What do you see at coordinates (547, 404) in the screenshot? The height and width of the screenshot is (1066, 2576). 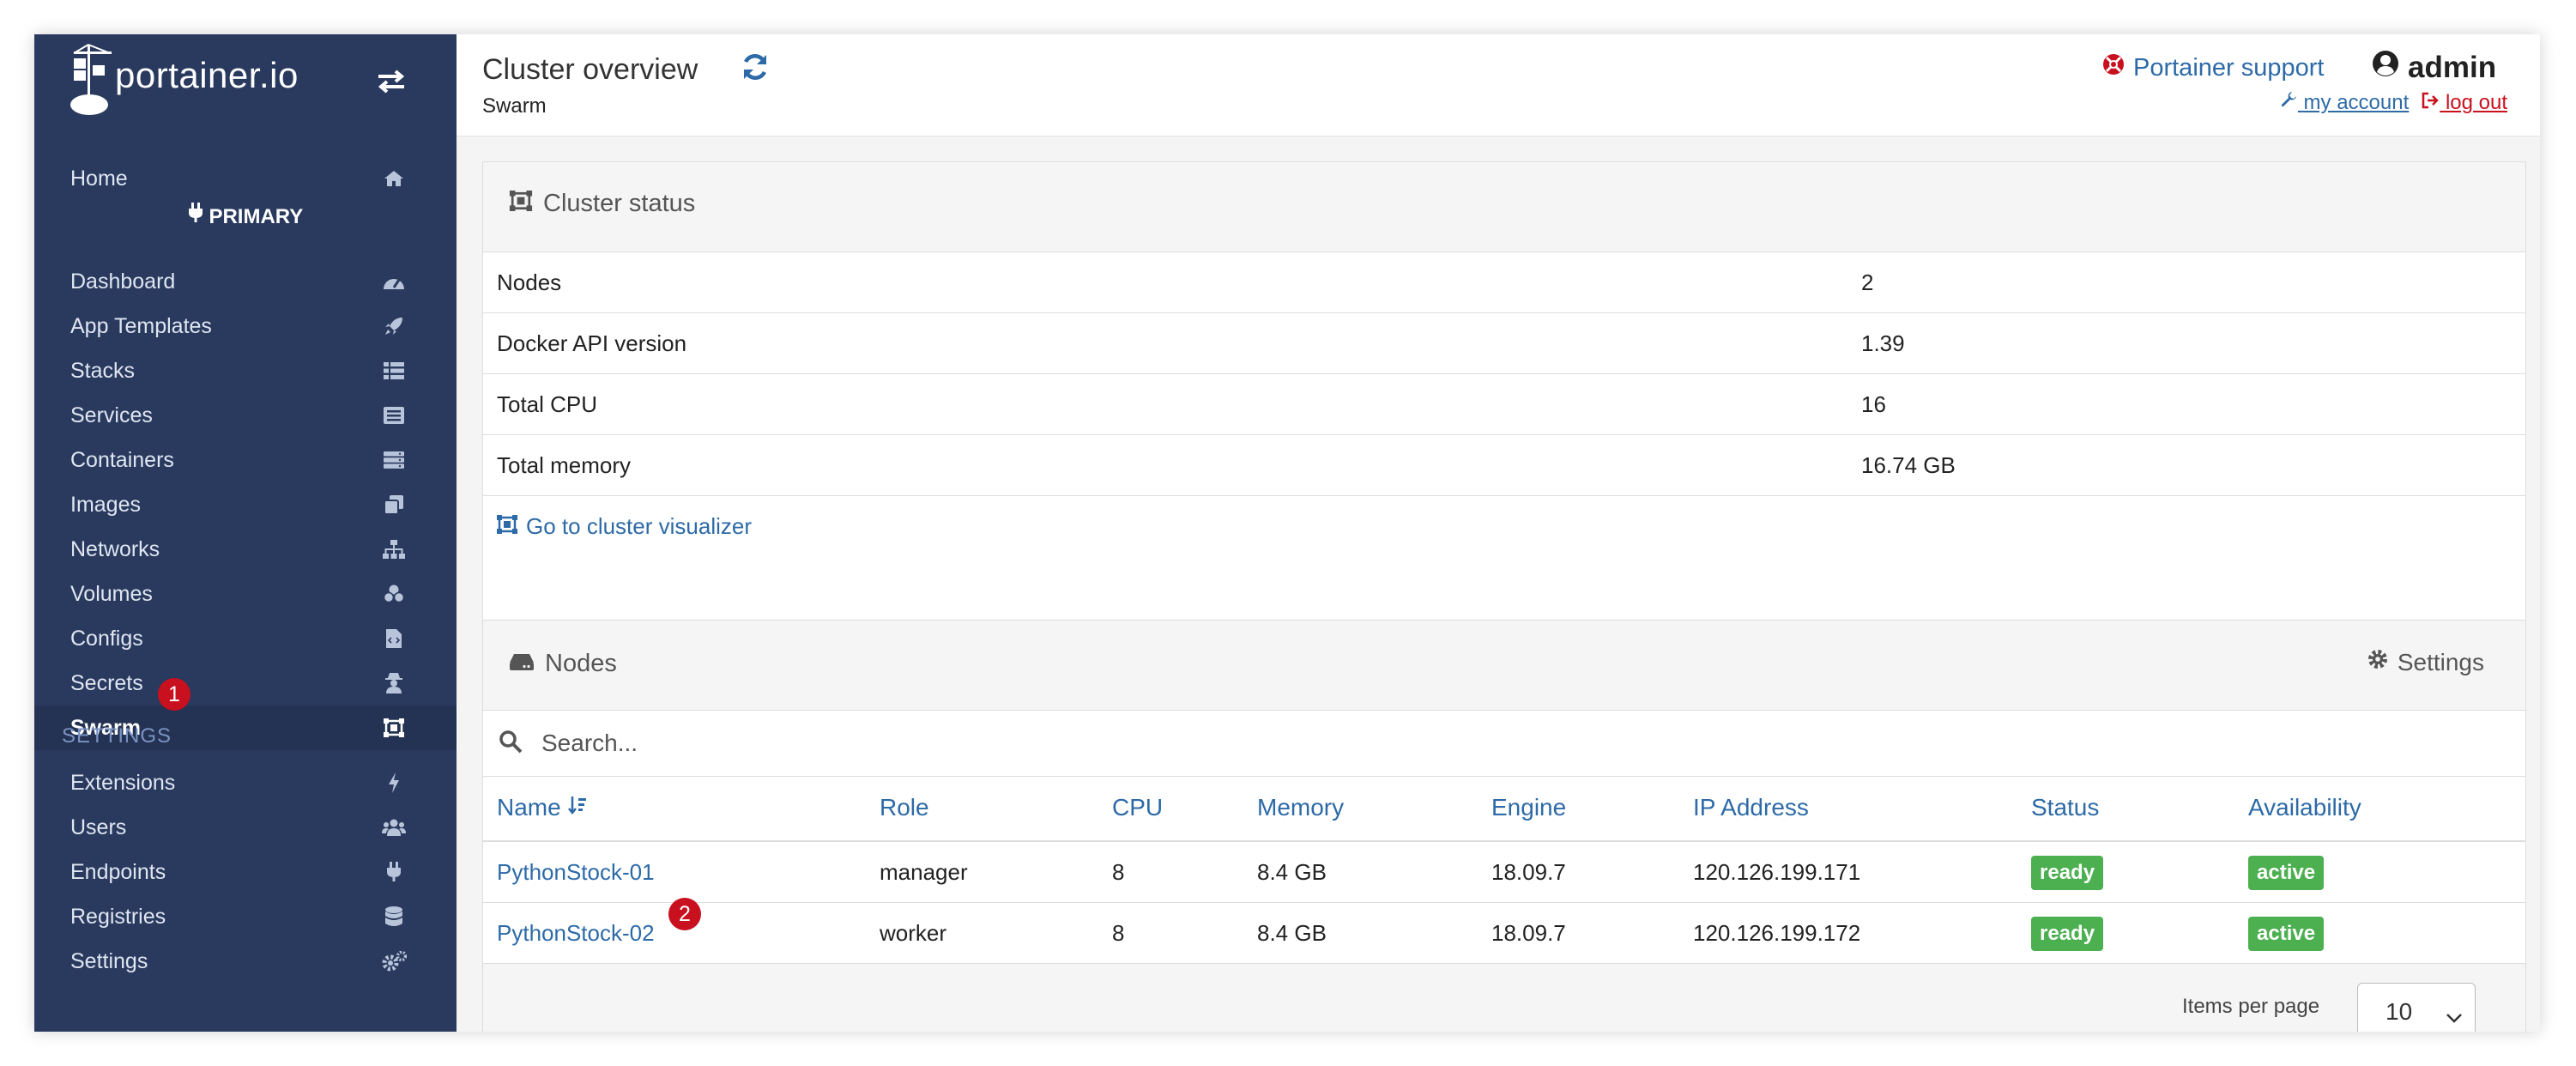 I see `status-key: Total CPU` at bounding box center [547, 404].